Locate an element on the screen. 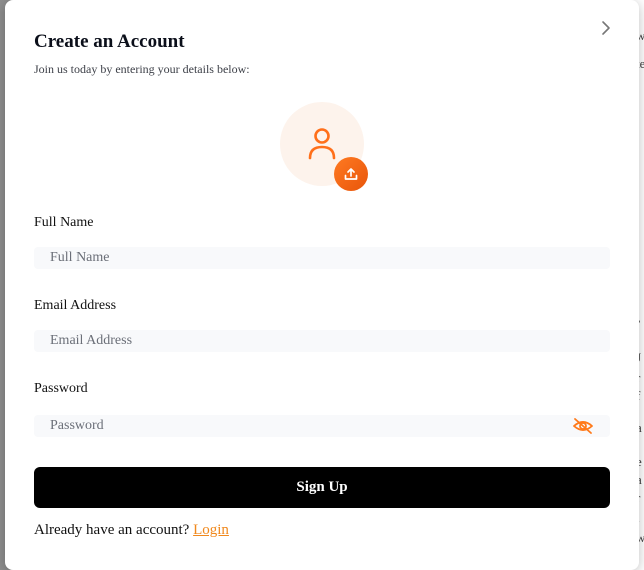 The width and height of the screenshot is (644, 570). close-button is located at coordinates (606, 28).